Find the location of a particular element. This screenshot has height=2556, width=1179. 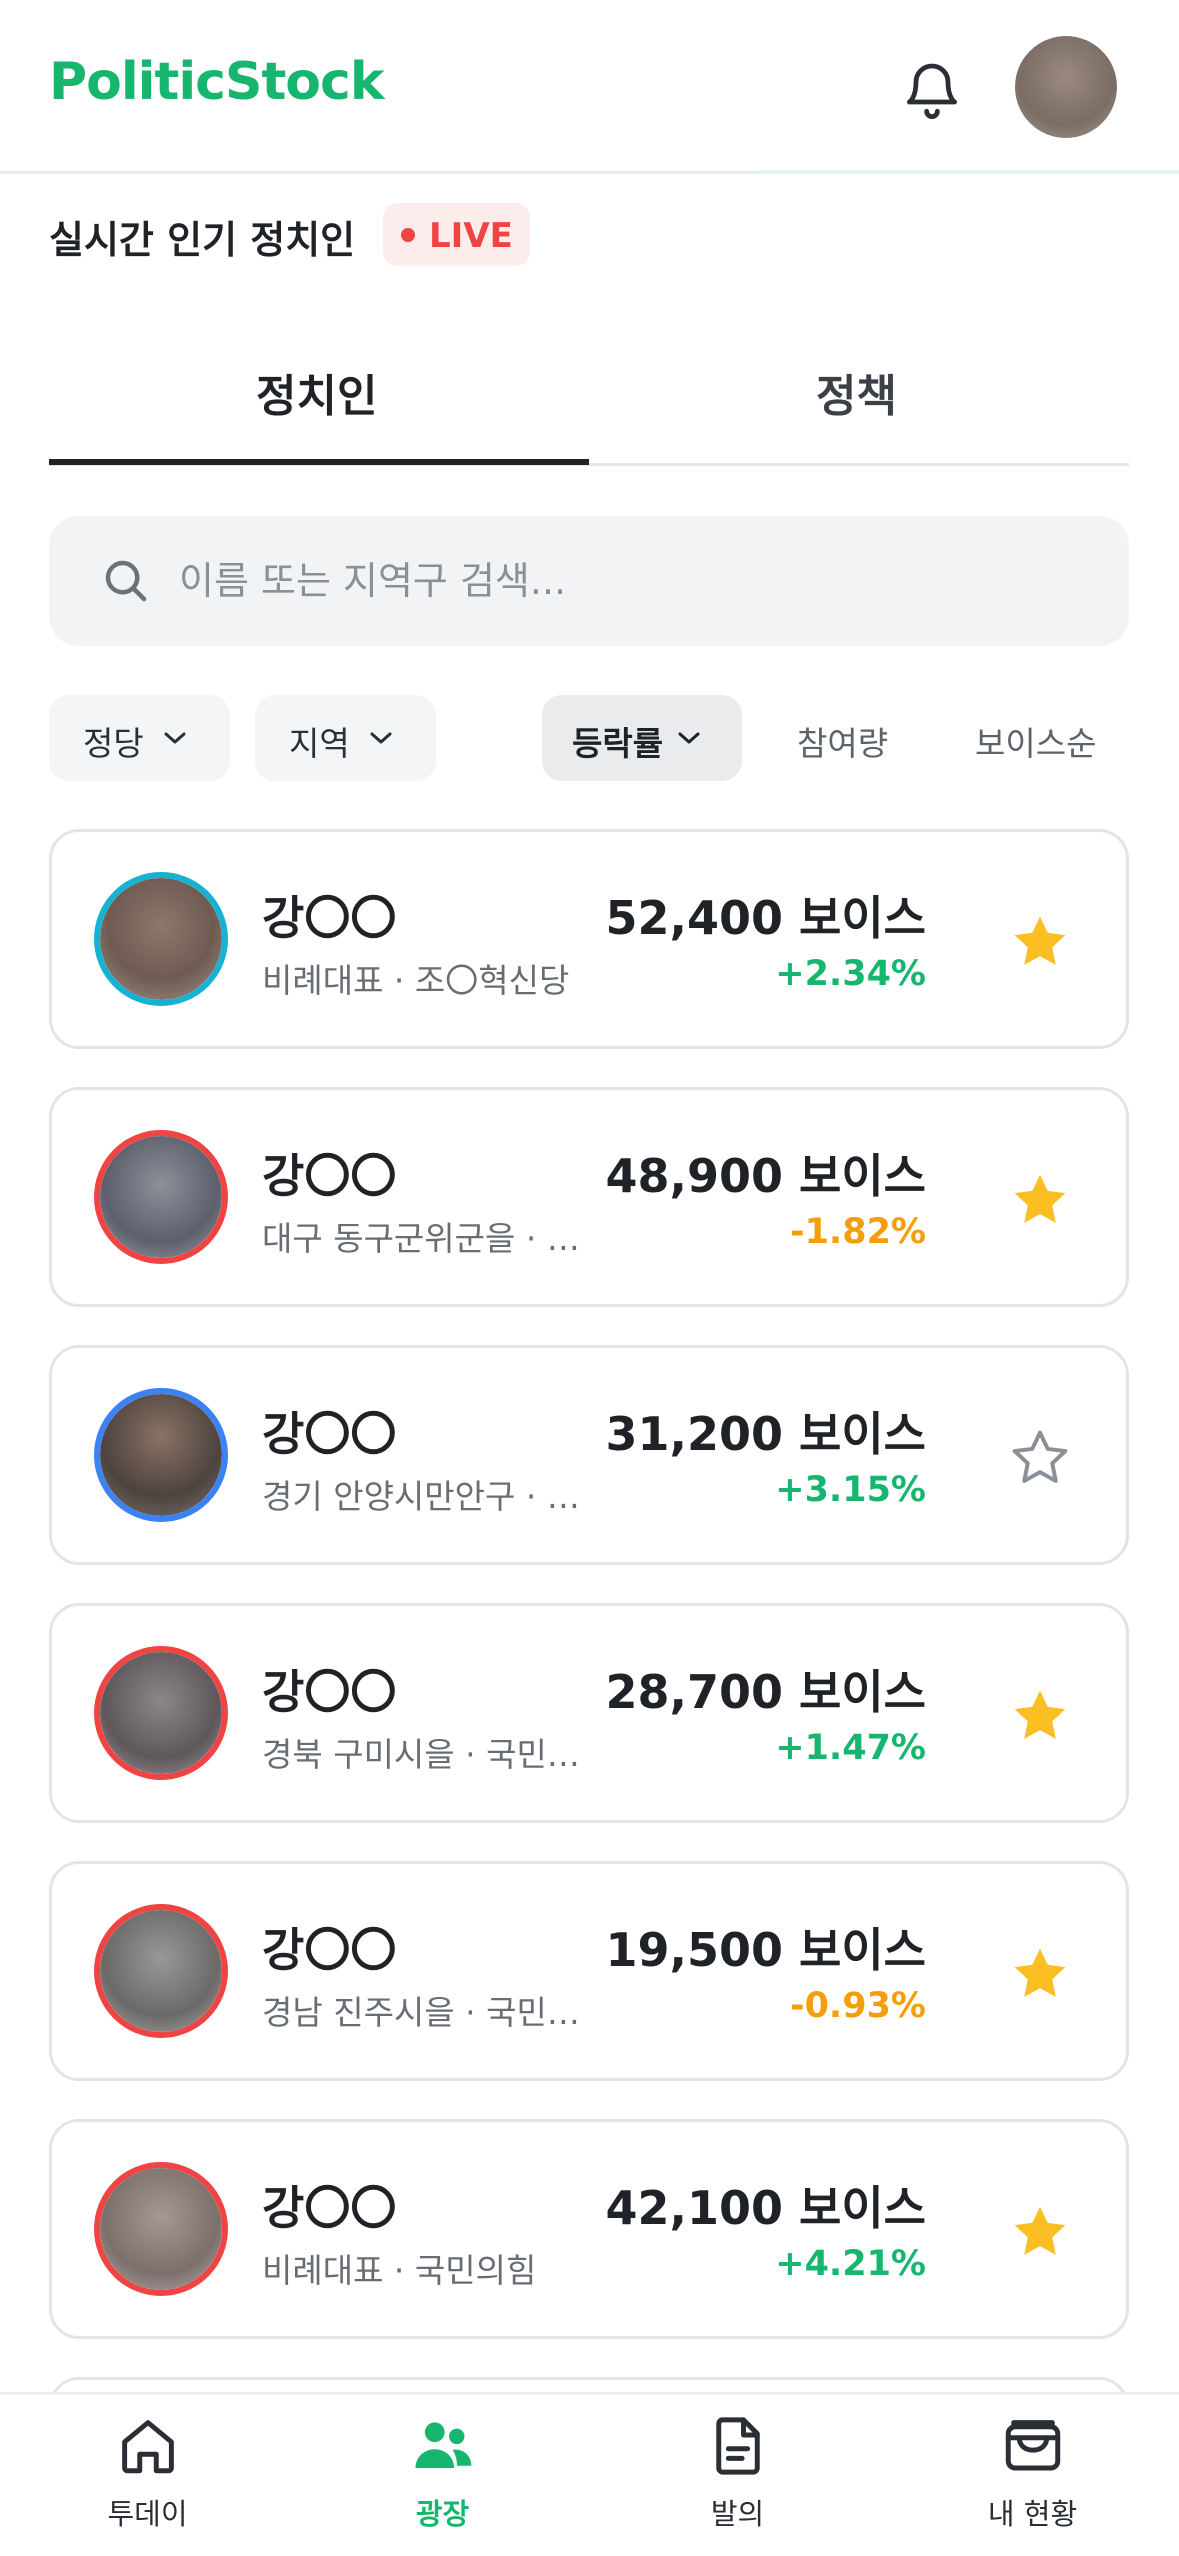

party-filter-dropdown: 정당 is located at coordinates (139, 738).